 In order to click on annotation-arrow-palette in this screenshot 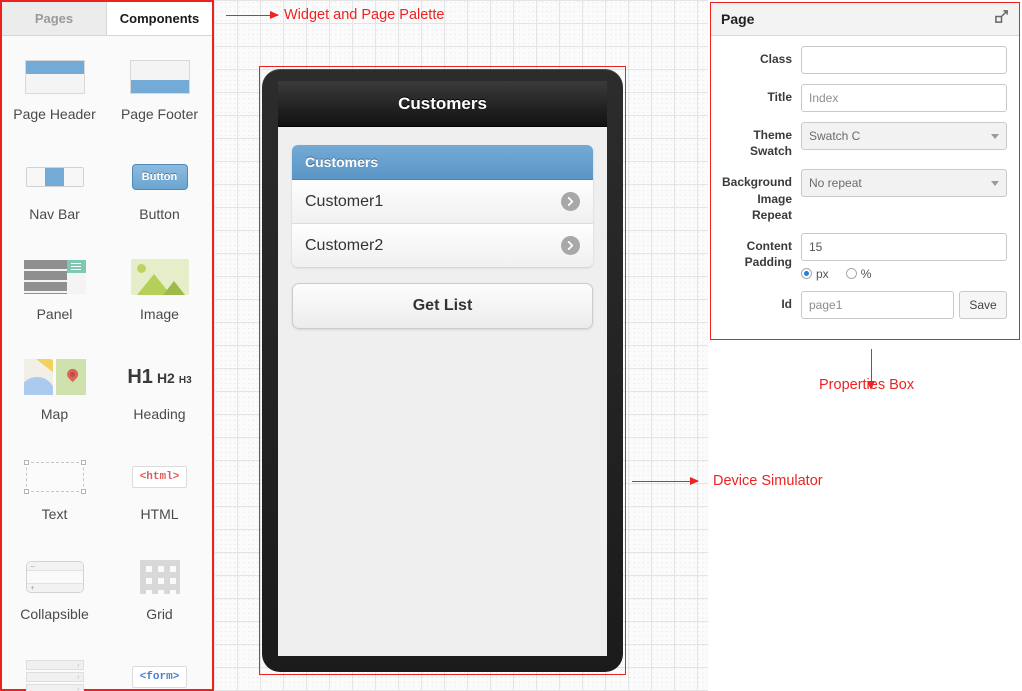, I will do `click(252, 15)`.